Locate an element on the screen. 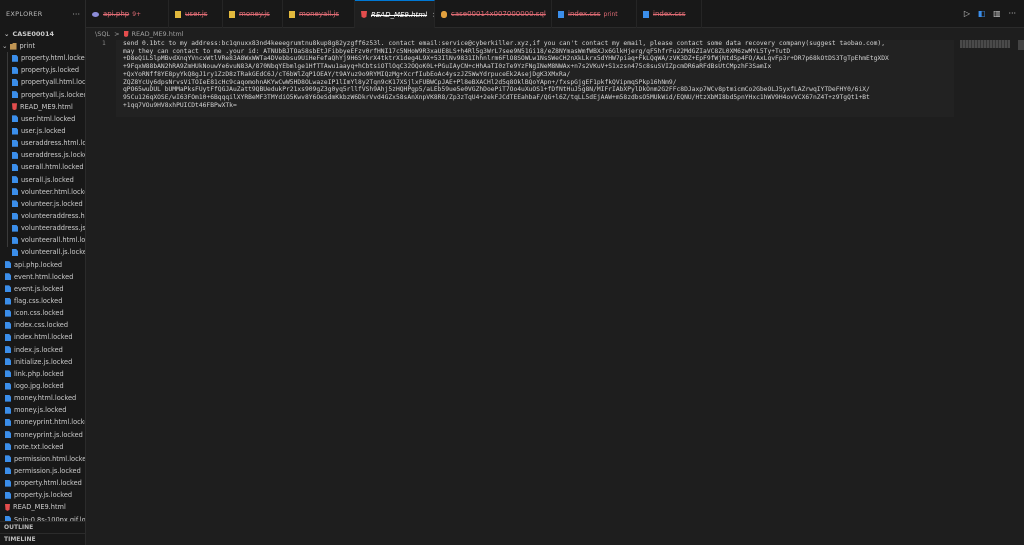 Image resolution: width=1024 pixels, height=545 pixels. file-item: flag.css.locked is located at coordinates (42, 301).